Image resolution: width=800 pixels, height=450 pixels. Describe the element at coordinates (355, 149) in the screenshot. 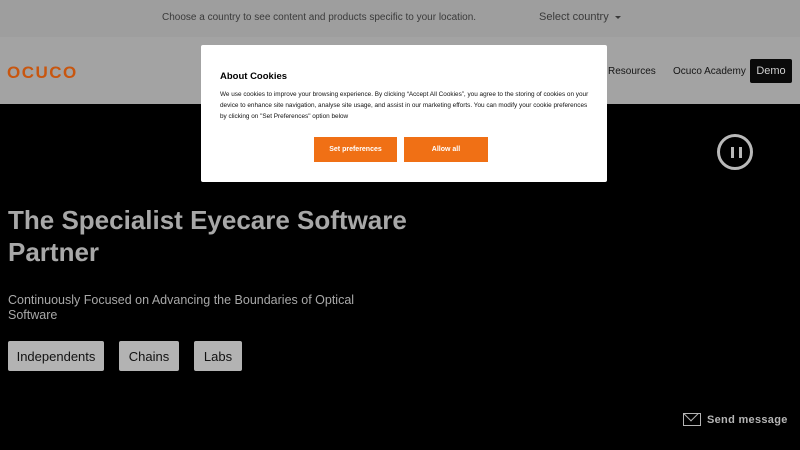

I see `set-preferences-button: Set preferences` at that location.